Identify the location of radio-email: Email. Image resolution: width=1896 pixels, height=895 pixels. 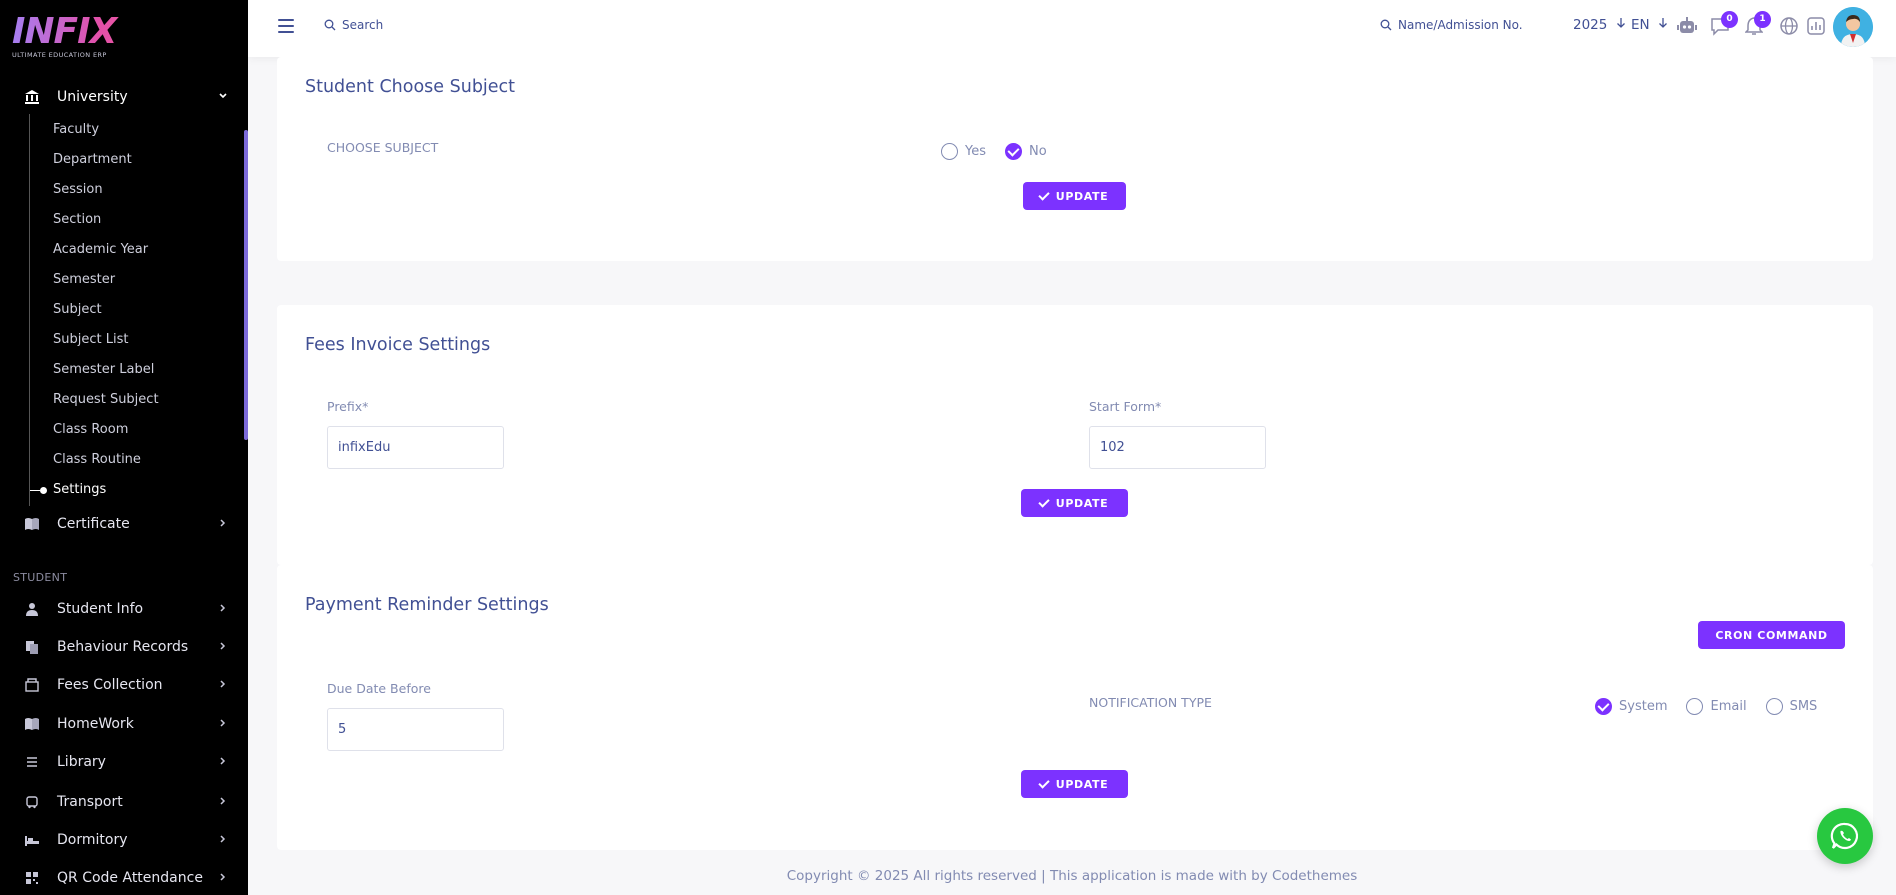
(1716, 706).